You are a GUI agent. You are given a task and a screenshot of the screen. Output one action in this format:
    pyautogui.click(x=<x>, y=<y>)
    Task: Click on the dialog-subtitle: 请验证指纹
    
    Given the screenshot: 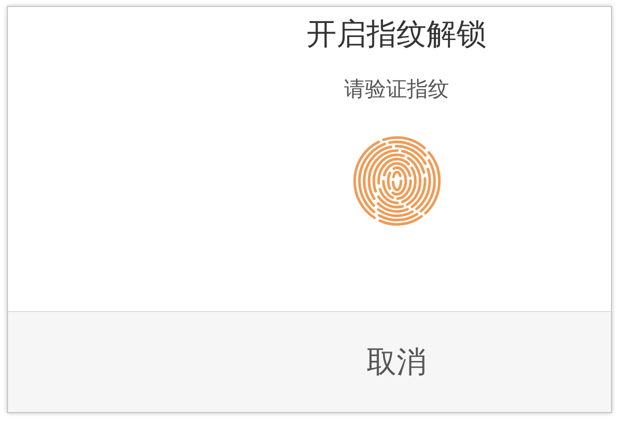 What is the action you would take?
    pyautogui.click(x=396, y=89)
    